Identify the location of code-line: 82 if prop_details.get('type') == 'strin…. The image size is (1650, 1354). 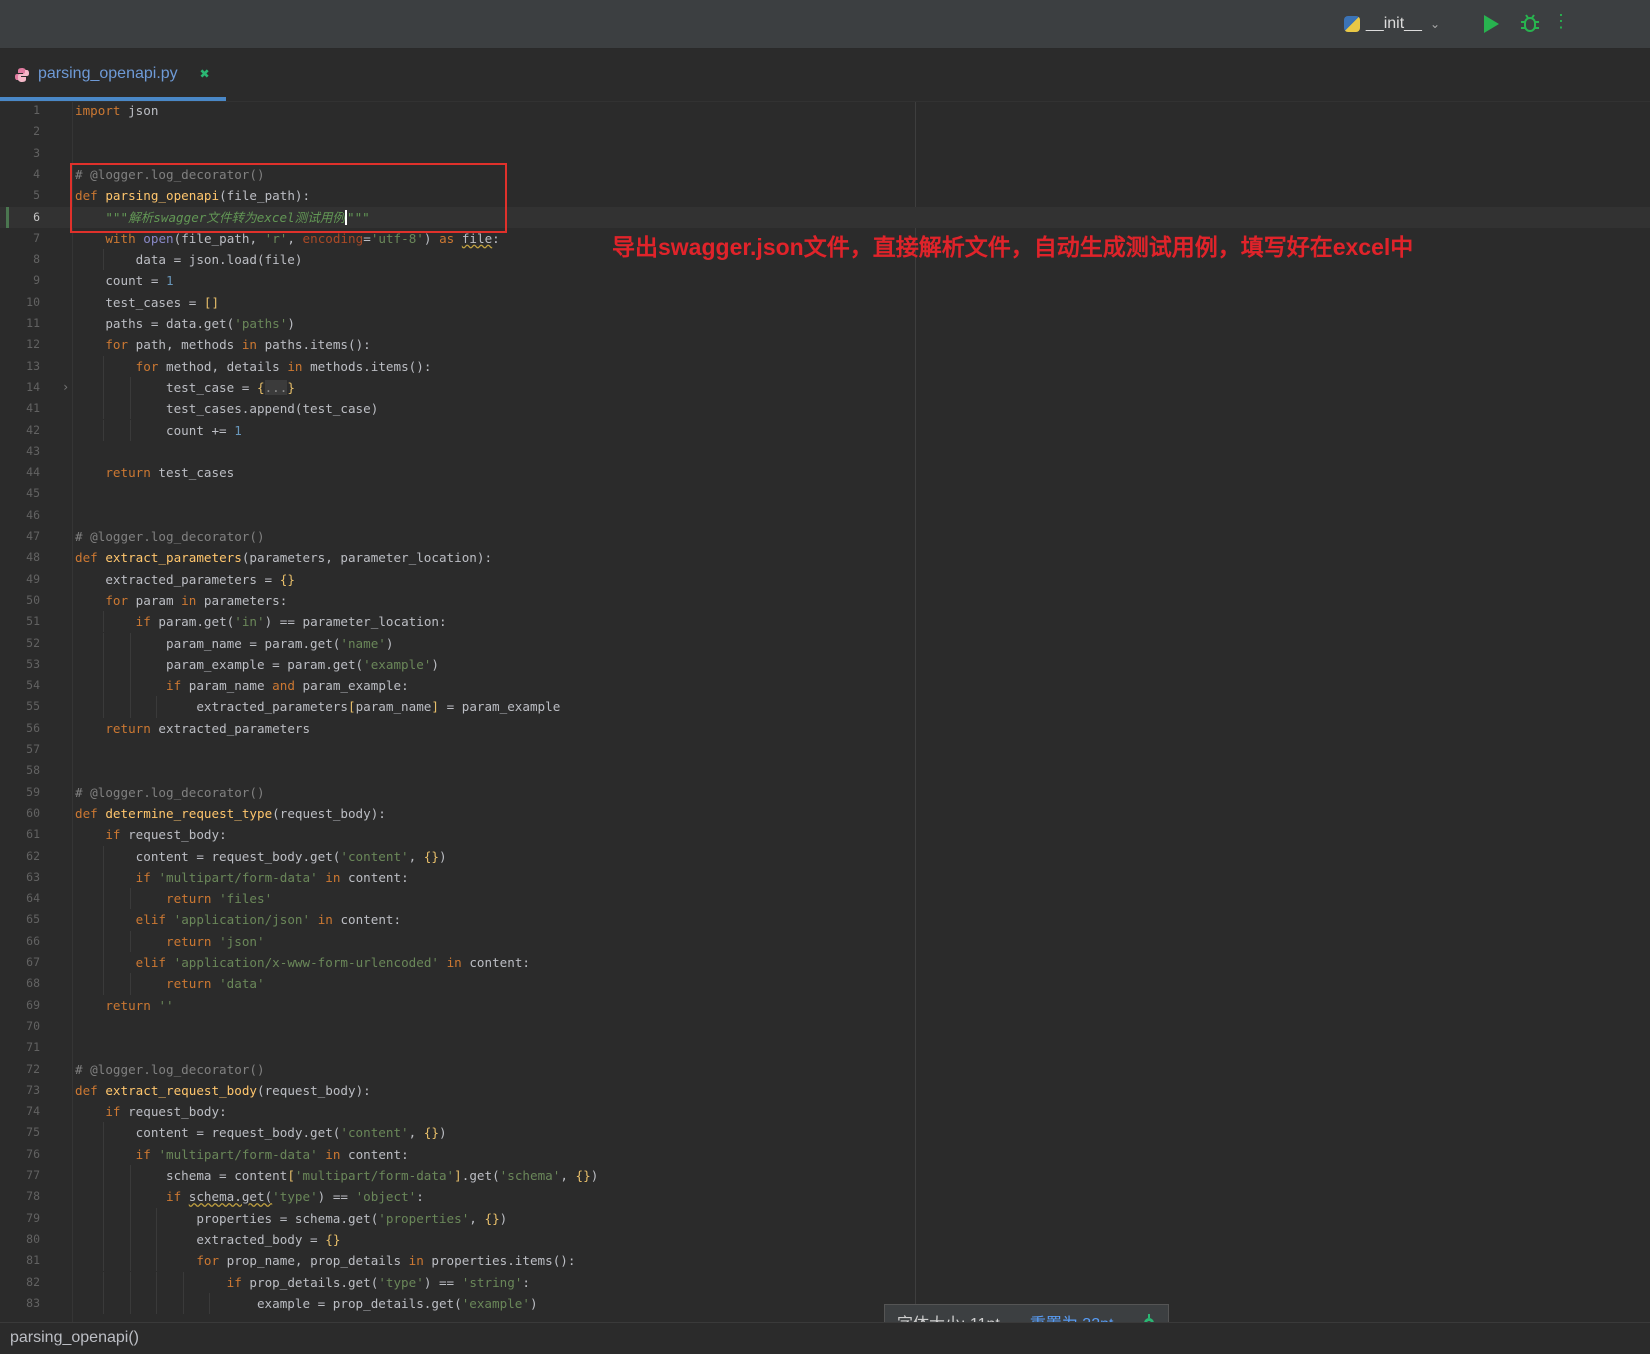
(825, 1282).